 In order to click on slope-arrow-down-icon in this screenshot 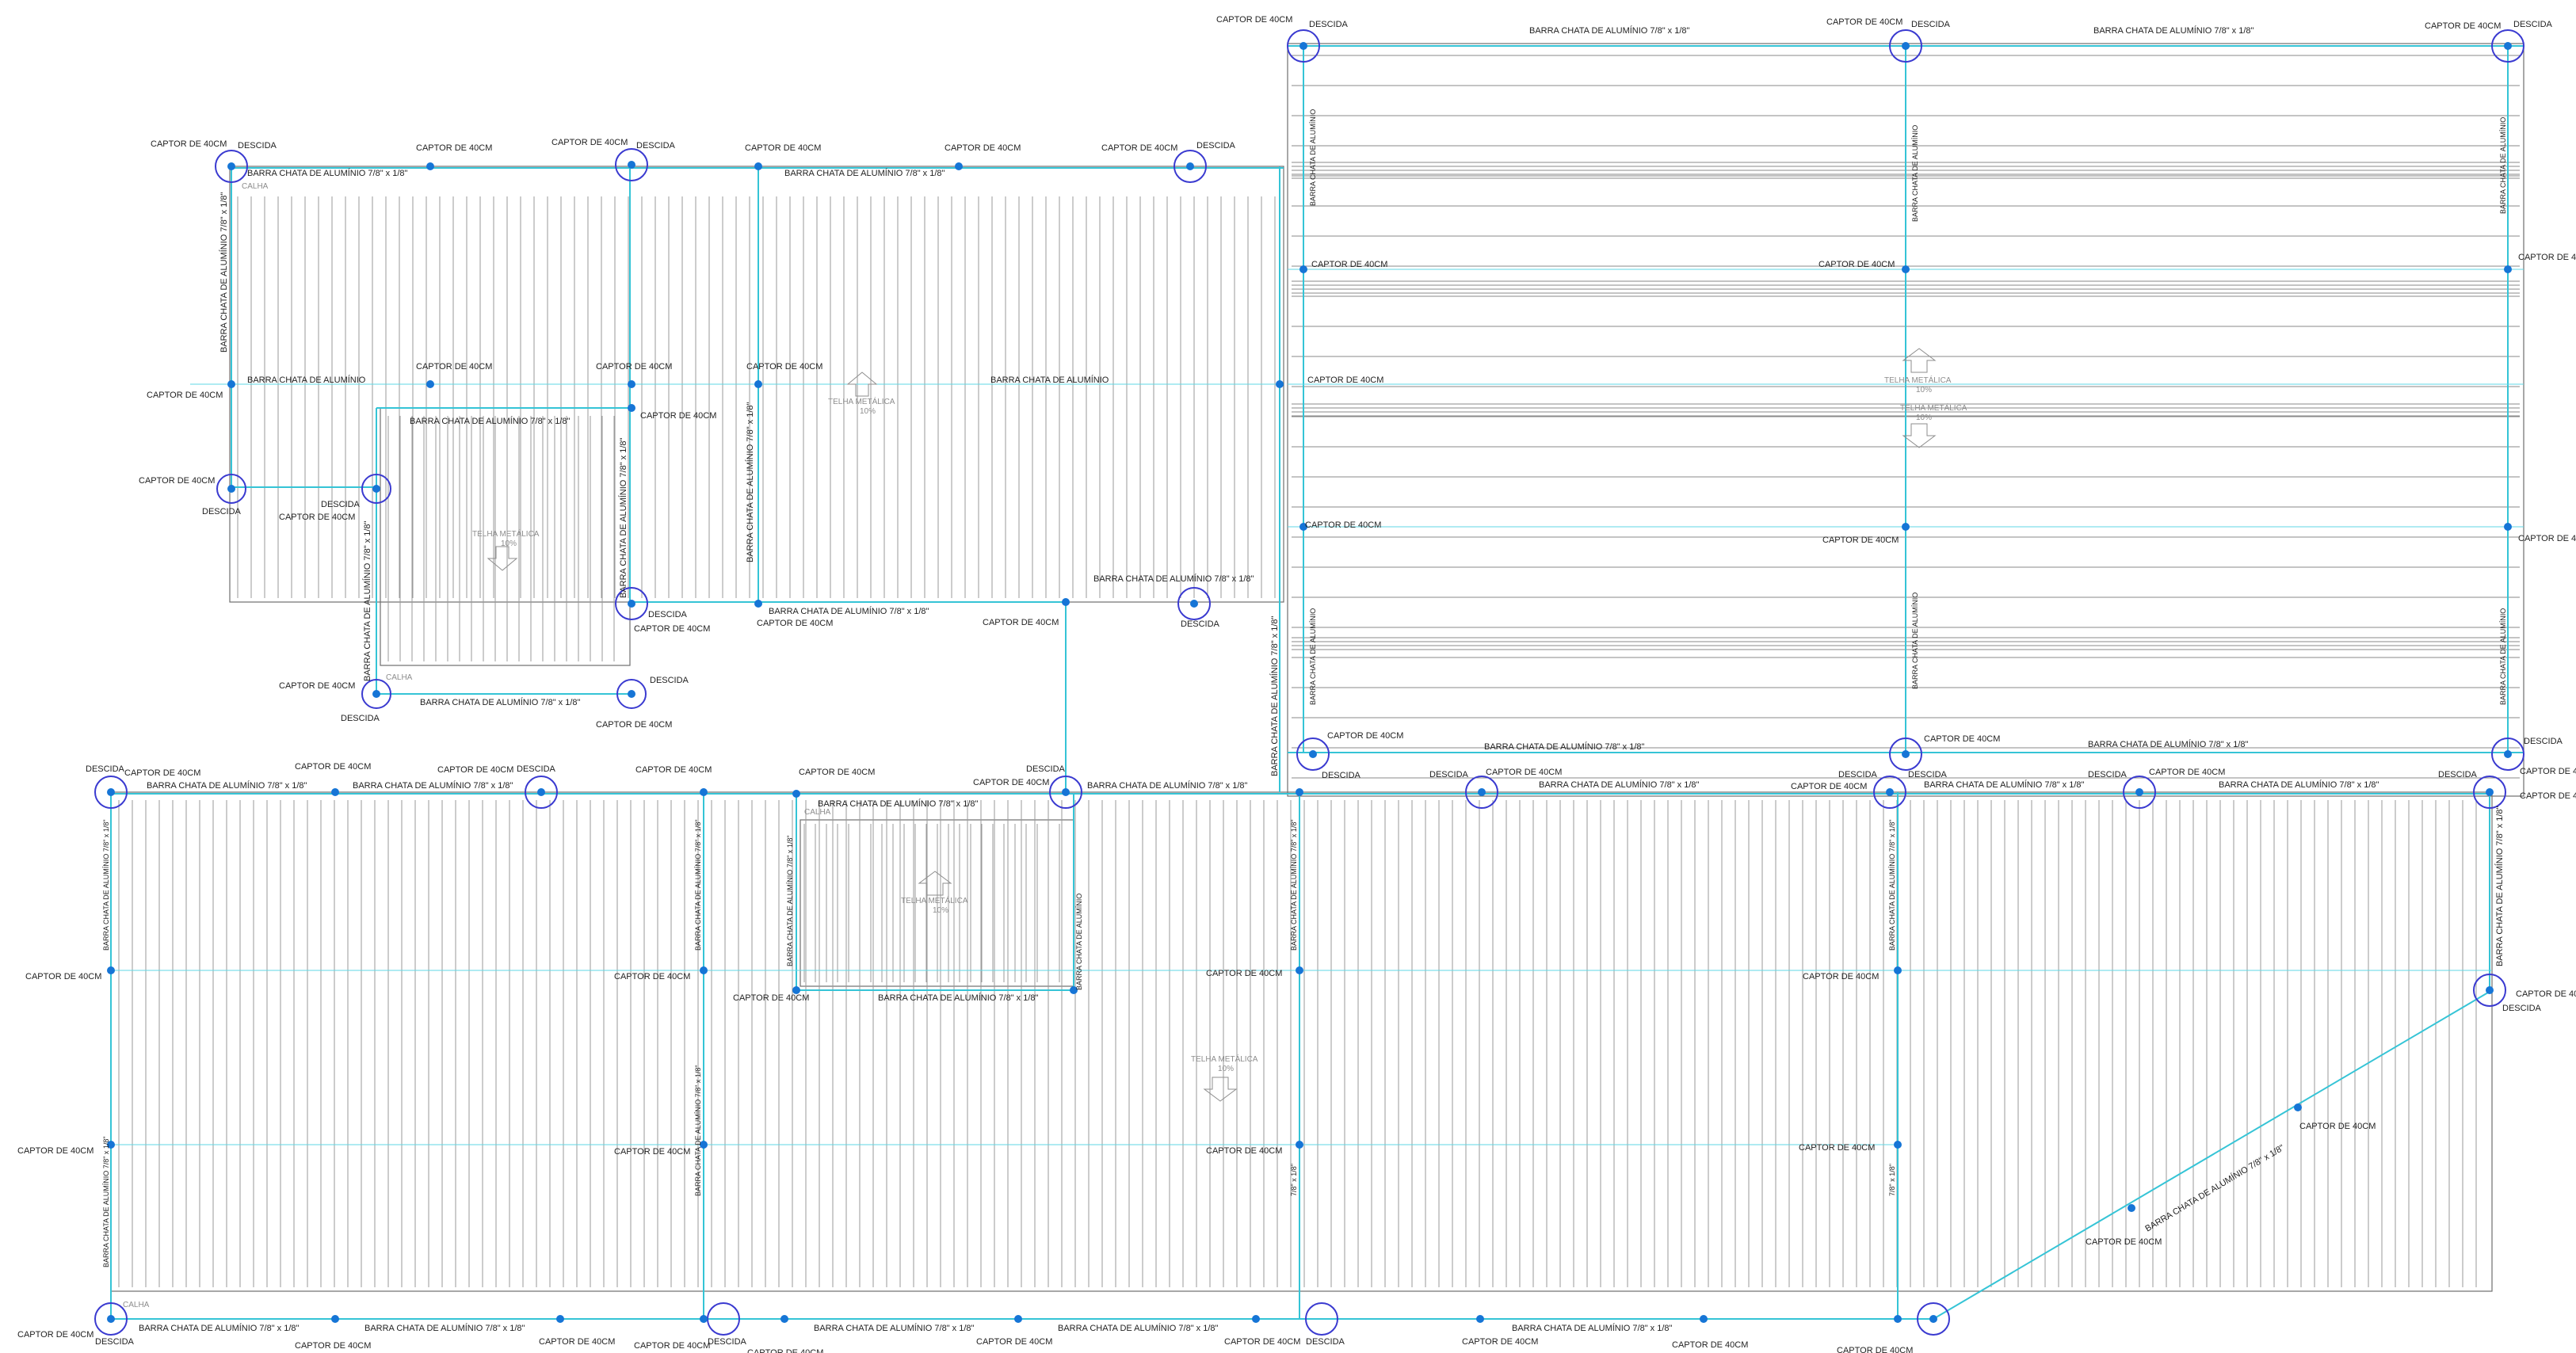, I will do `click(1220, 1090)`.